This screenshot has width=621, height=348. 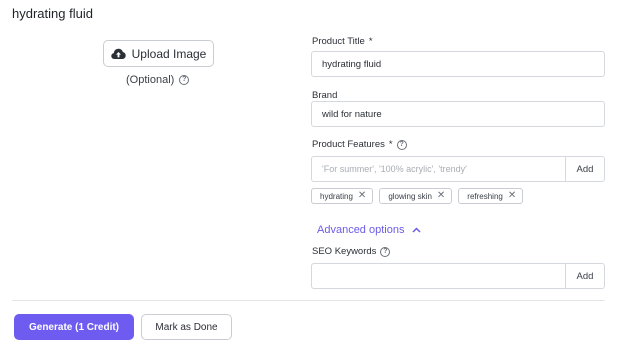 I want to click on feature-tag: hydrating ✕, so click(x=342, y=196).